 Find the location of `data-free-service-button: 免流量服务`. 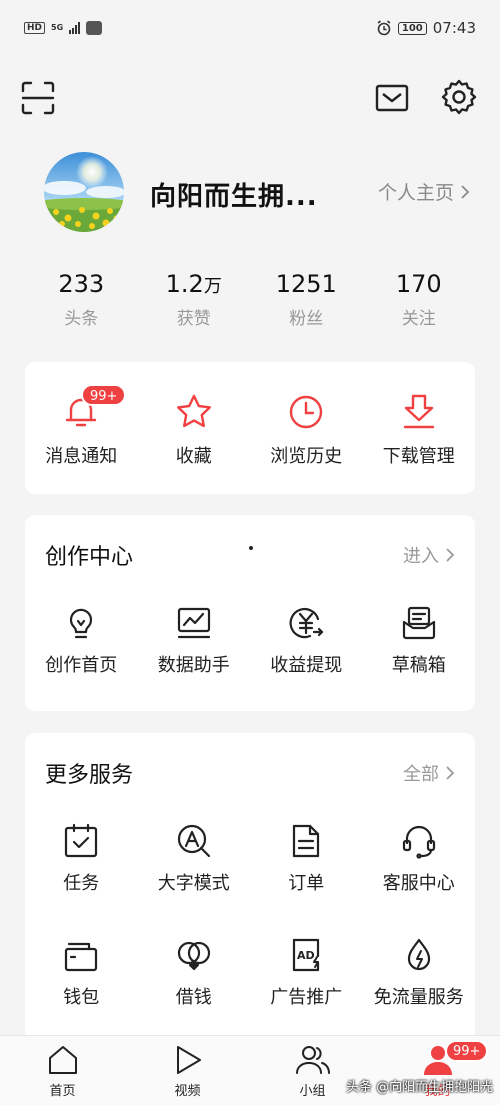

data-free-service-button: 免流量服务 is located at coordinates (419, 973).